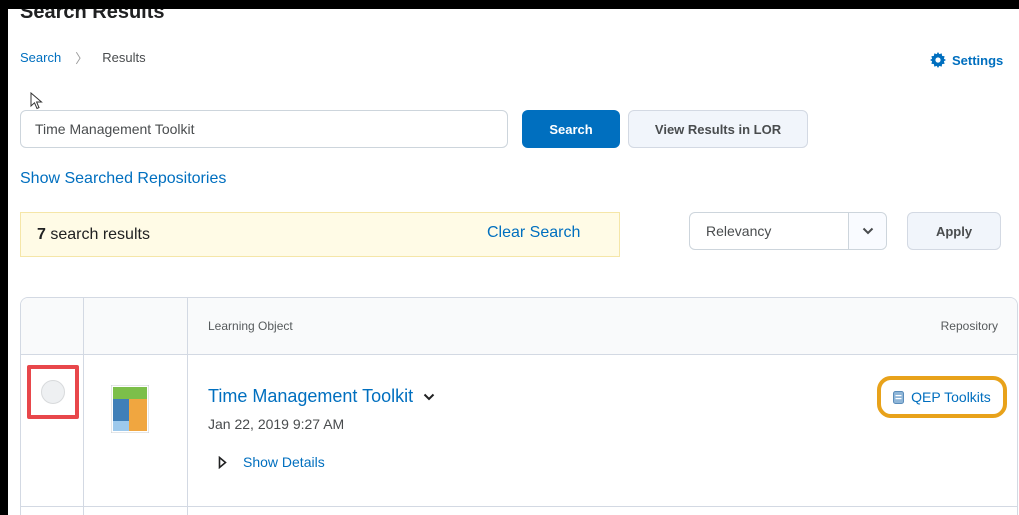  I want to click on sort-dropdown-toggle, so click(867, 231).